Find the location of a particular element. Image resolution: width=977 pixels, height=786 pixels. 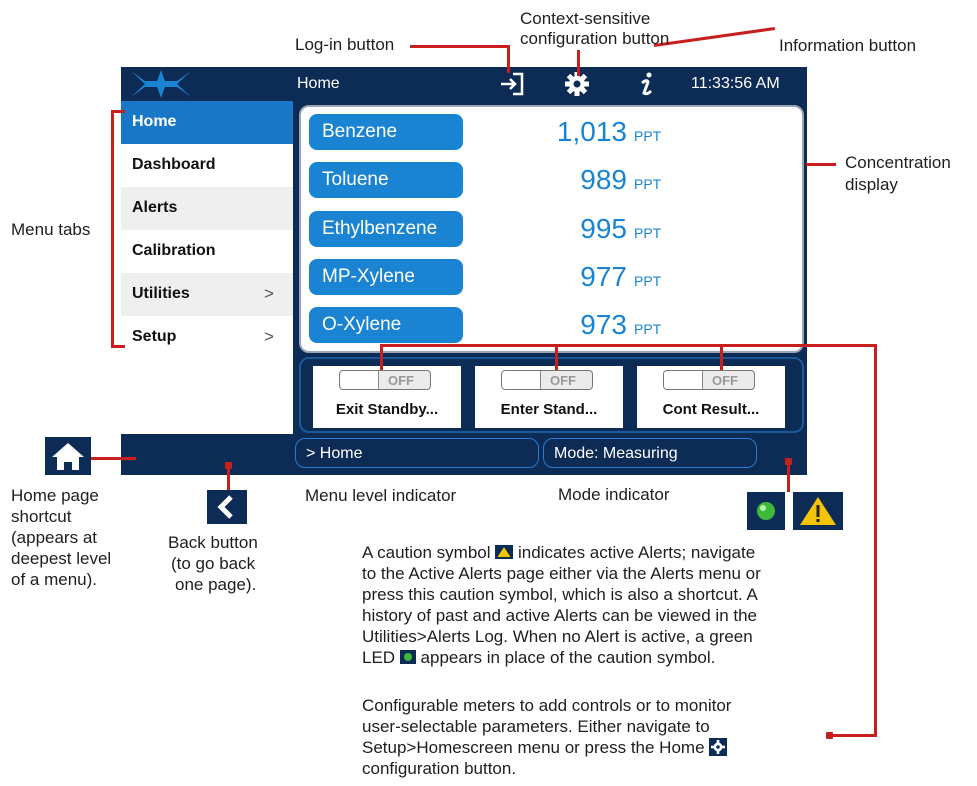

concentration-annotation: display is located at coordinates (871, 184).